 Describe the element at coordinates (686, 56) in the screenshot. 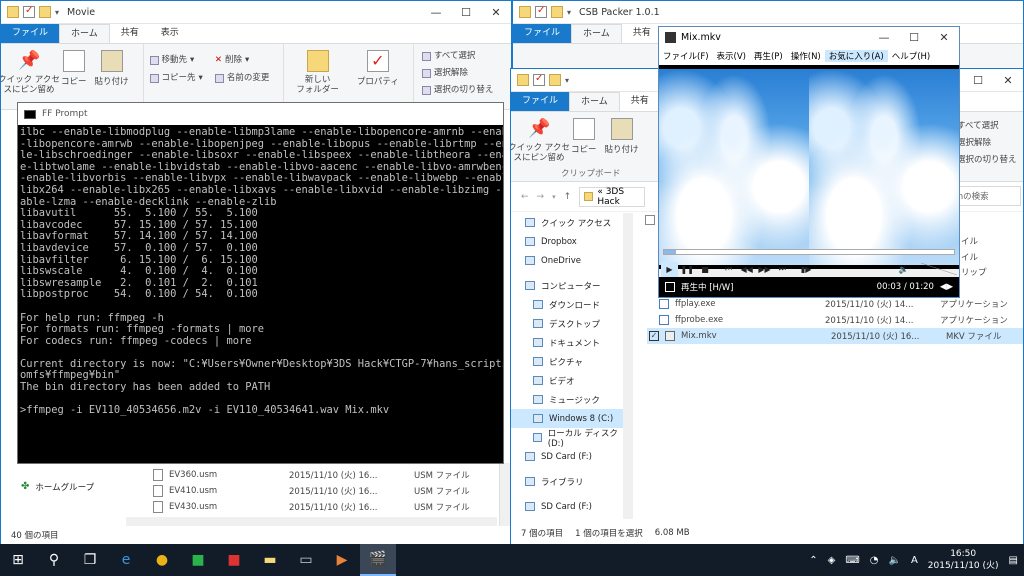

I see `menu-file: ファイル(F)` at that location.